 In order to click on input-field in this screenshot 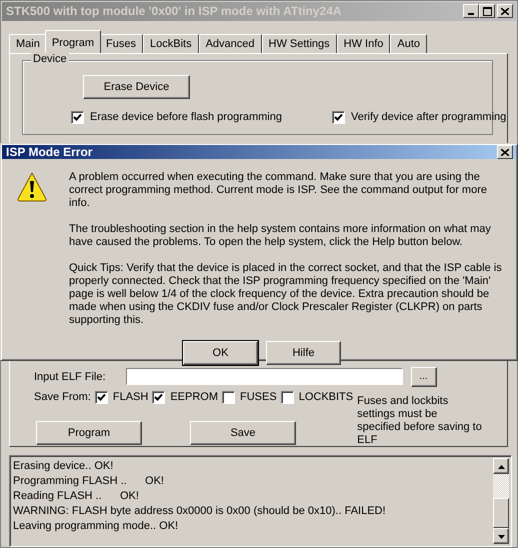, I will do `click(264, 377)`.